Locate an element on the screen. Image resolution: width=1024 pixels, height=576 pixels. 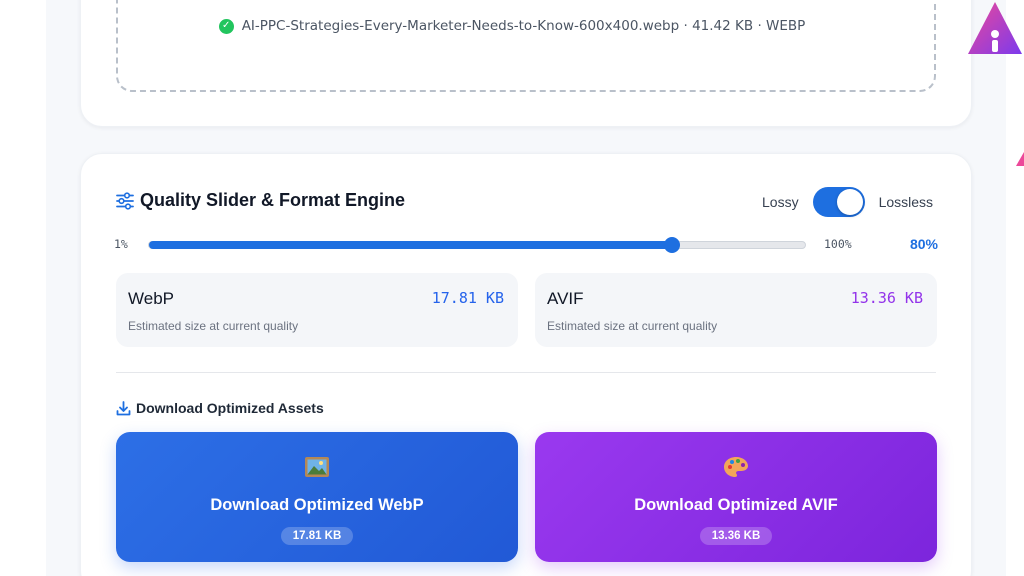
download-webp-button: Download Optimized WebP 17.81 KB is located at coordinates (317, 497).